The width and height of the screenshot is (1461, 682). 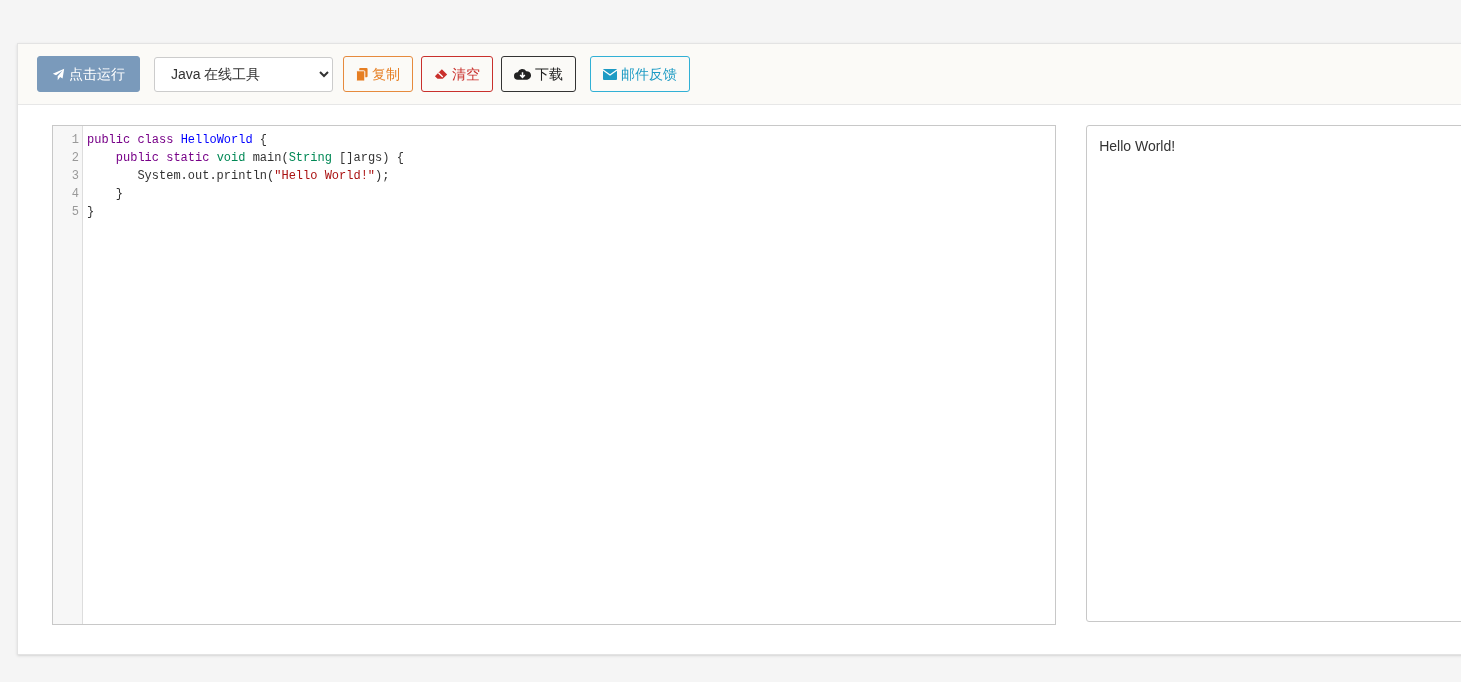 I want to click on code-line: public static void main(String []args) {, so click(x=259, y=158).